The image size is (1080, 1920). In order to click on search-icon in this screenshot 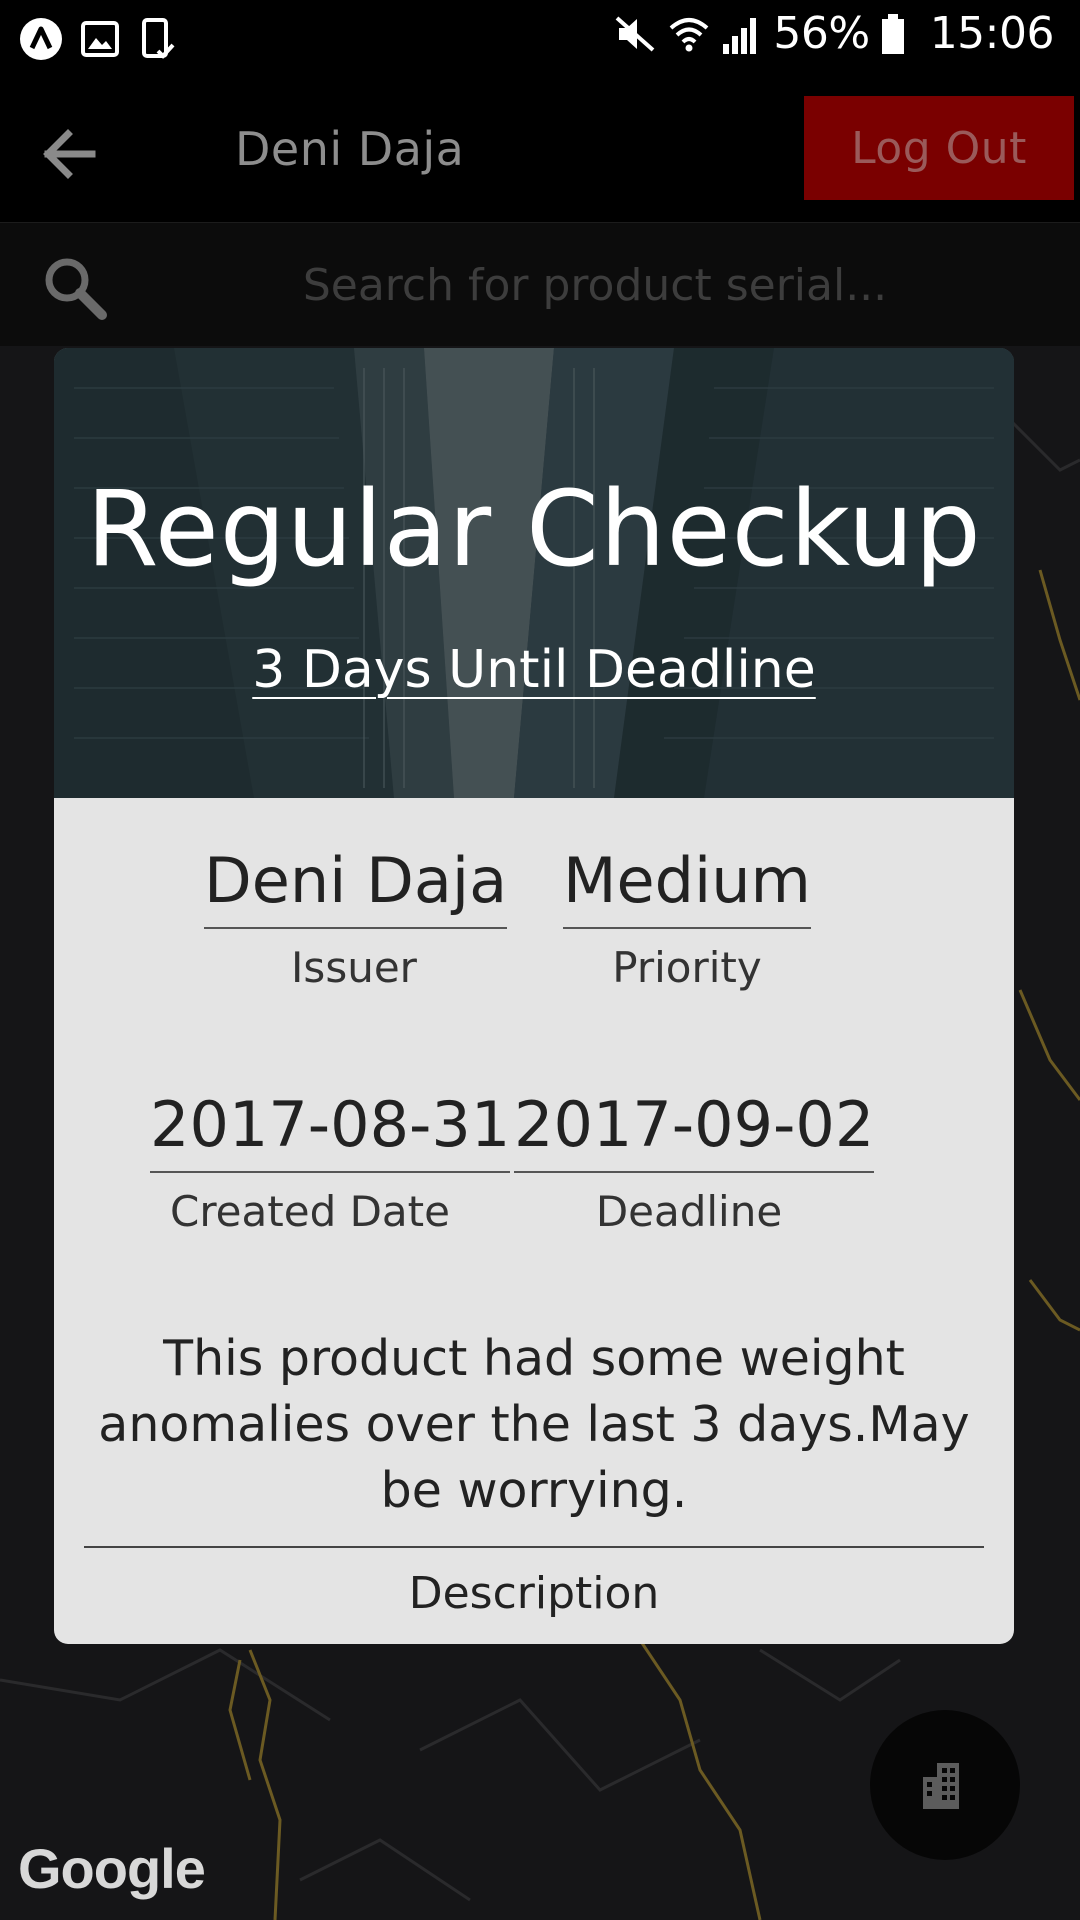, I will do `click(75, 288)`.